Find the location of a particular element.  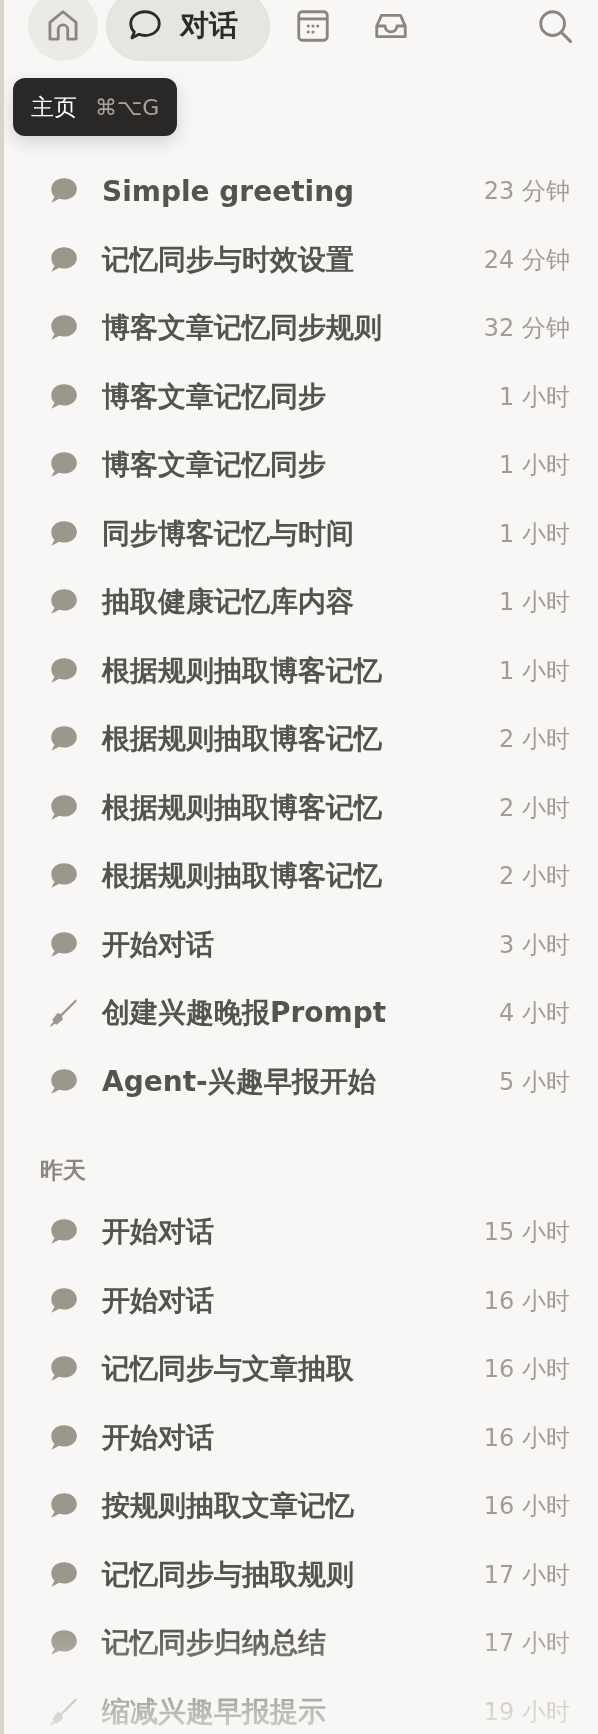

conversation-item: Simple greeting 23 分钟 is located at coordinates (305, 191).